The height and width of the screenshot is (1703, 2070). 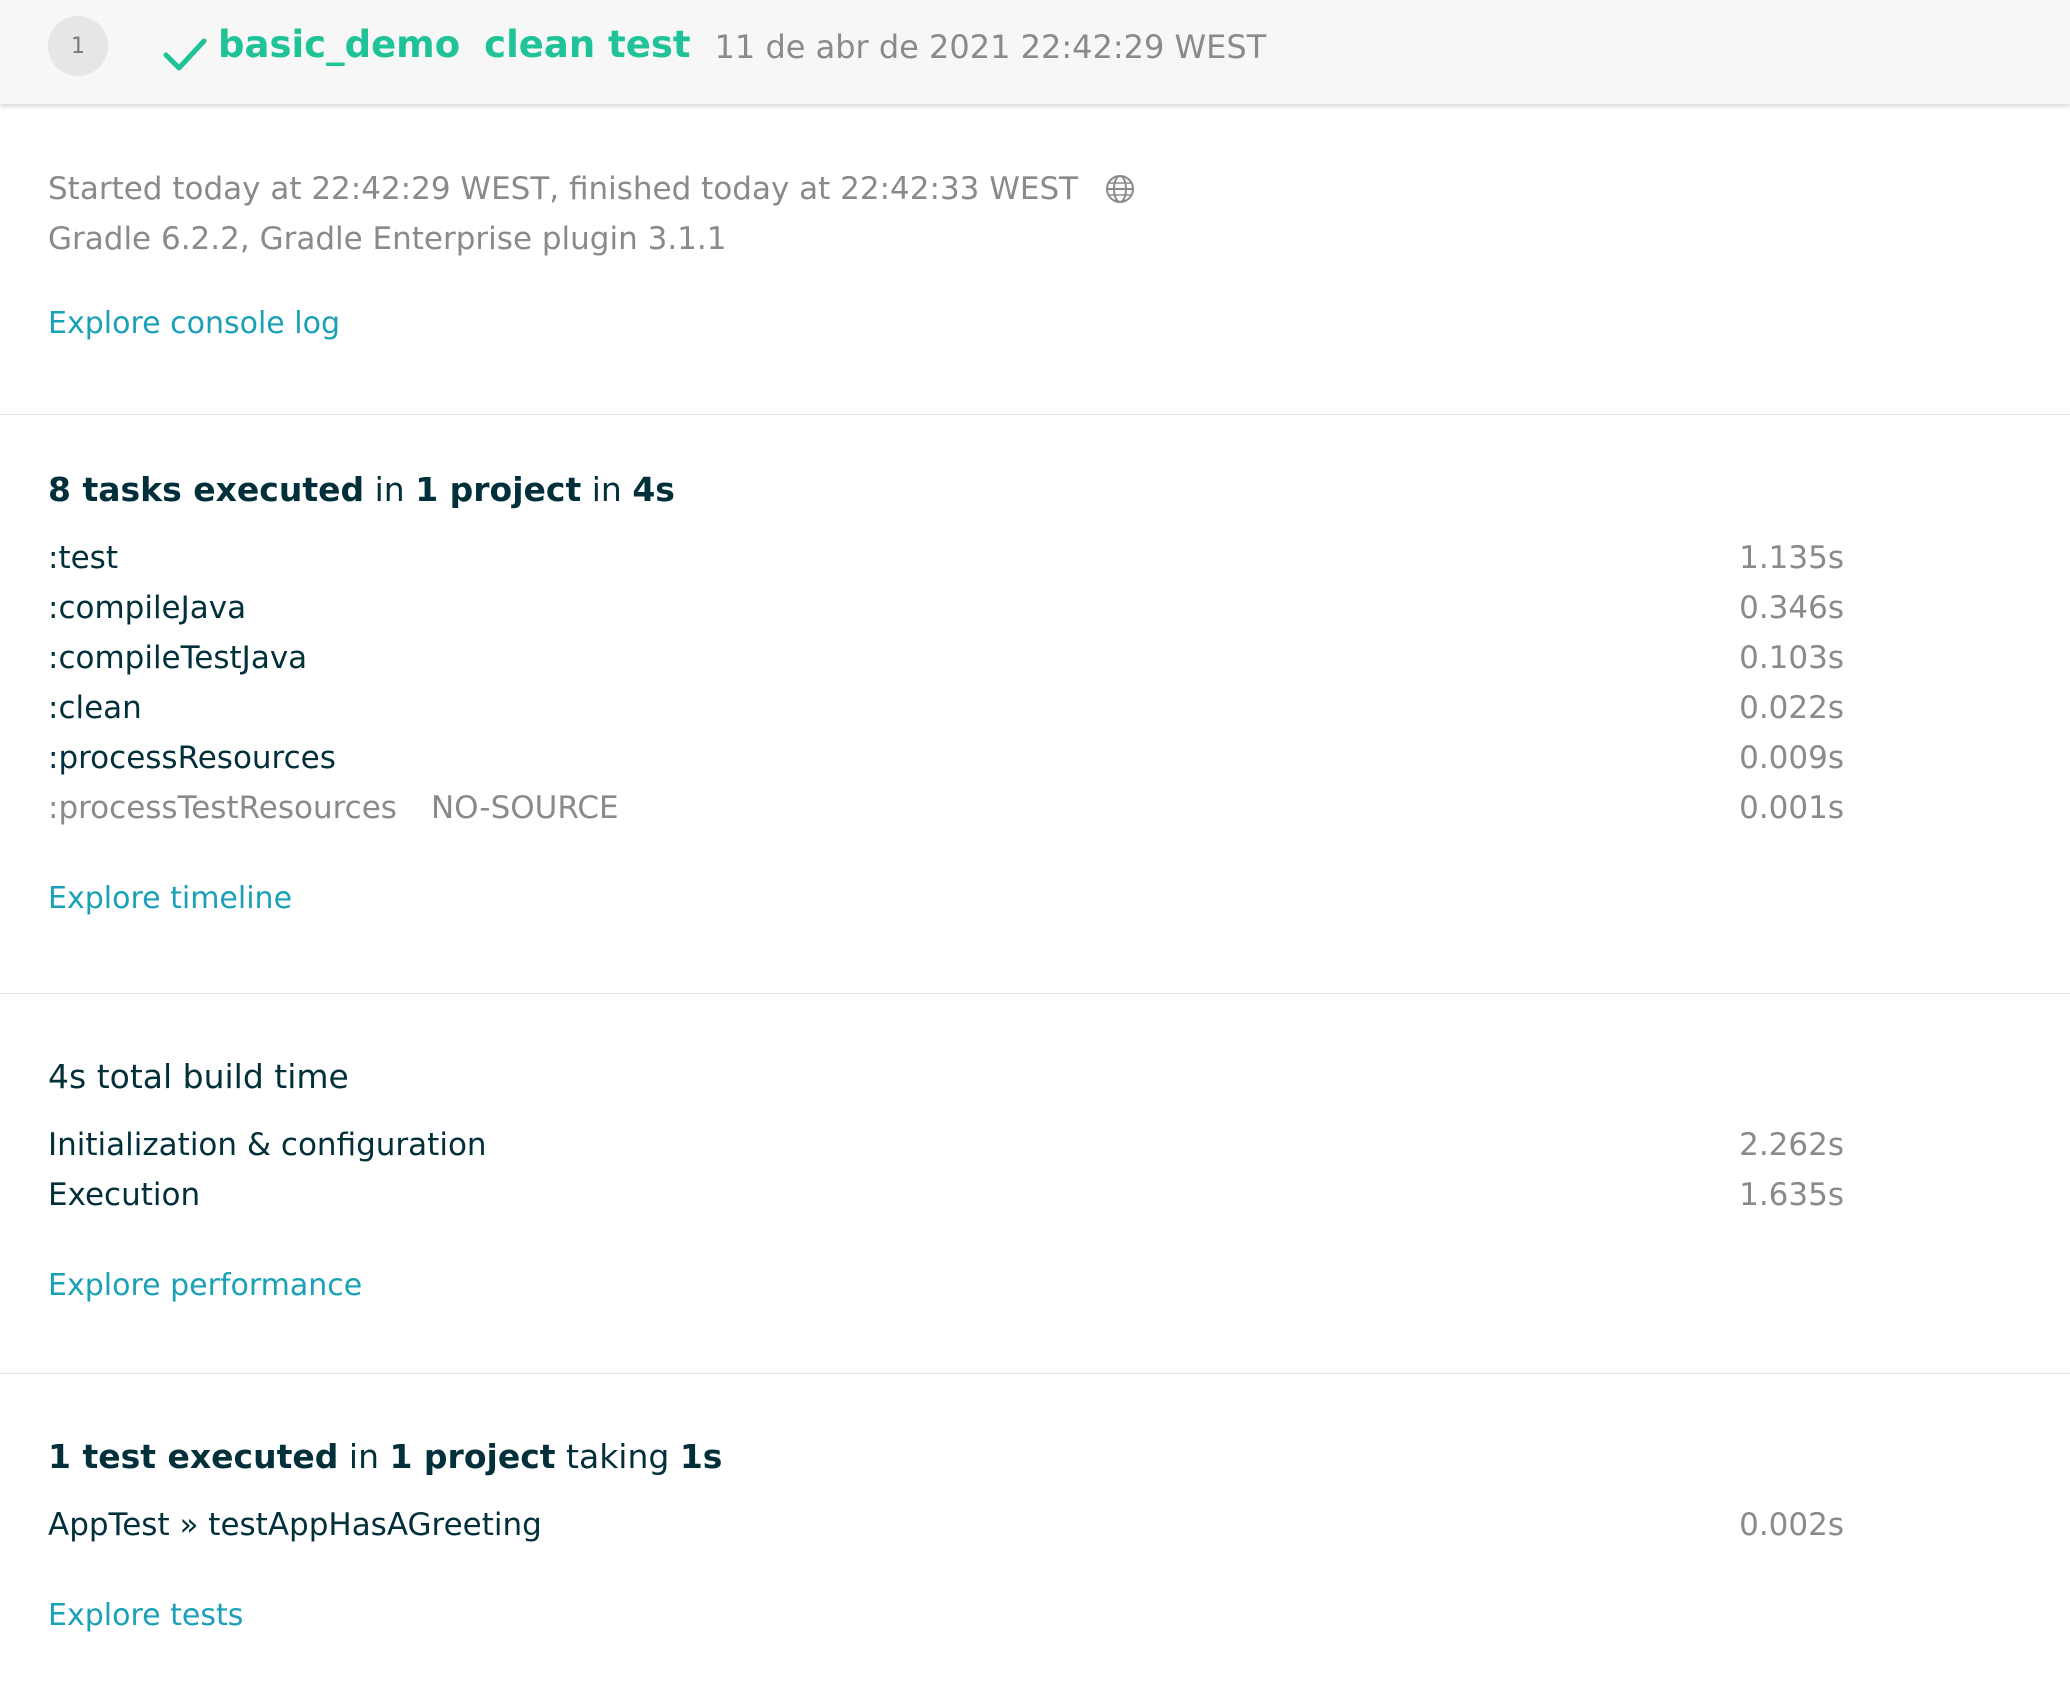 I want to click on explore-timeline-link: Explore timeline, so click(x=1035, y=898).